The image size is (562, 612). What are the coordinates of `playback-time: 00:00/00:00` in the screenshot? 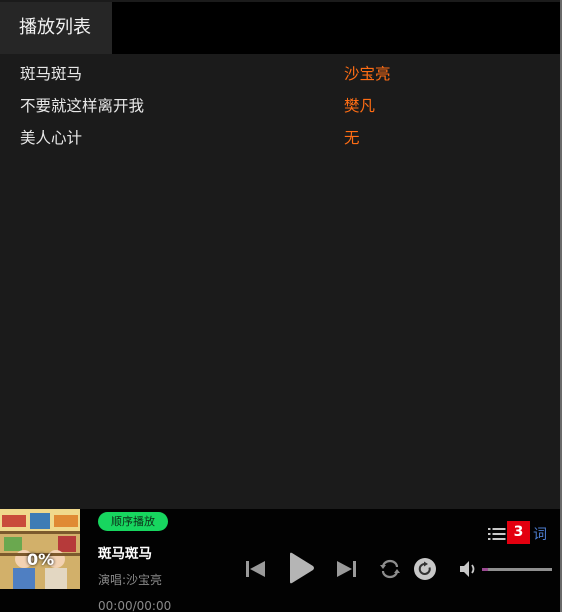 It's located at (135, 605).